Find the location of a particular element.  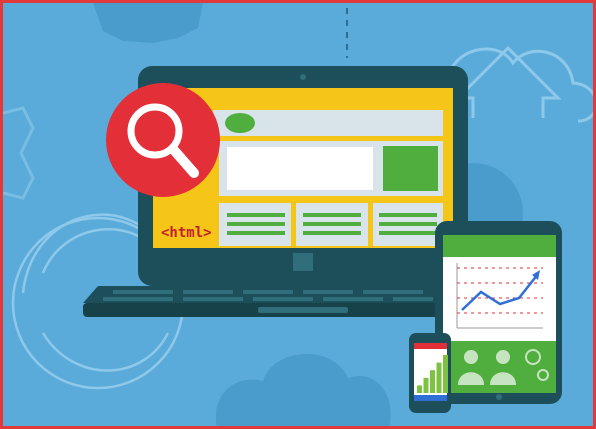

magnifier-icon is located at coordinates (163, 140).